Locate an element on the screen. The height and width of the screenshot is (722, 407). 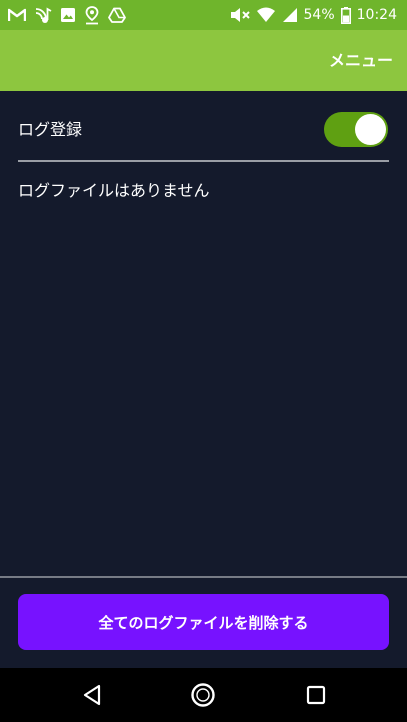
empty-log-message: ログファイルはありません is located at coordinates (114, 190).